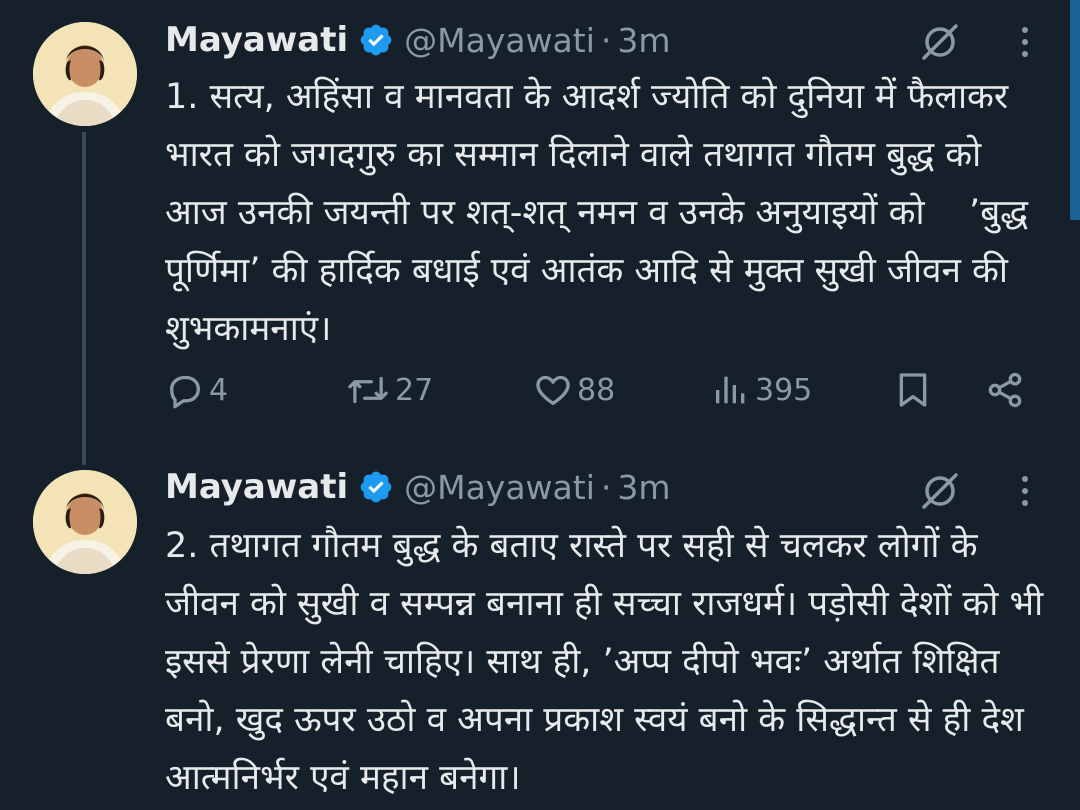 Image resolution: width=1080 pixels, height=810 pixels. Describe the element at coordinates (596, 390) in the screenshot. I see `like-count: 88` at that location.